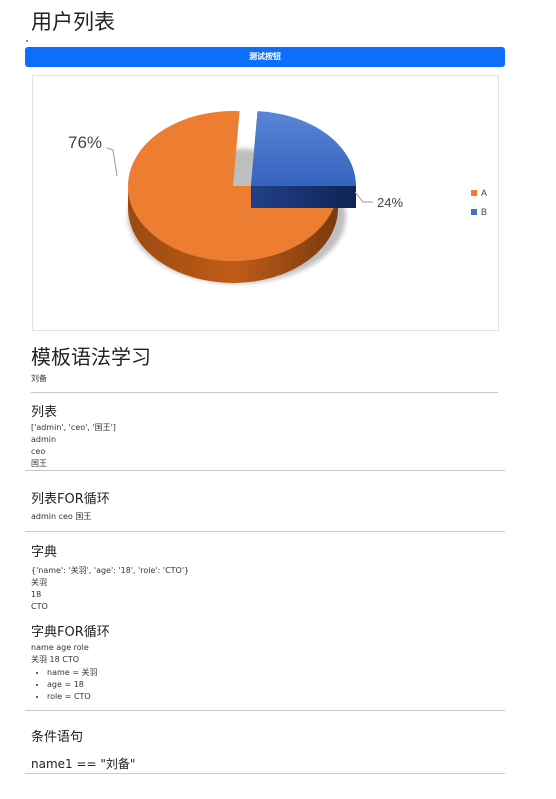 The height and width of the screenshot is (799, 556). I want to click on pie-leader-b, so click(363, 197).